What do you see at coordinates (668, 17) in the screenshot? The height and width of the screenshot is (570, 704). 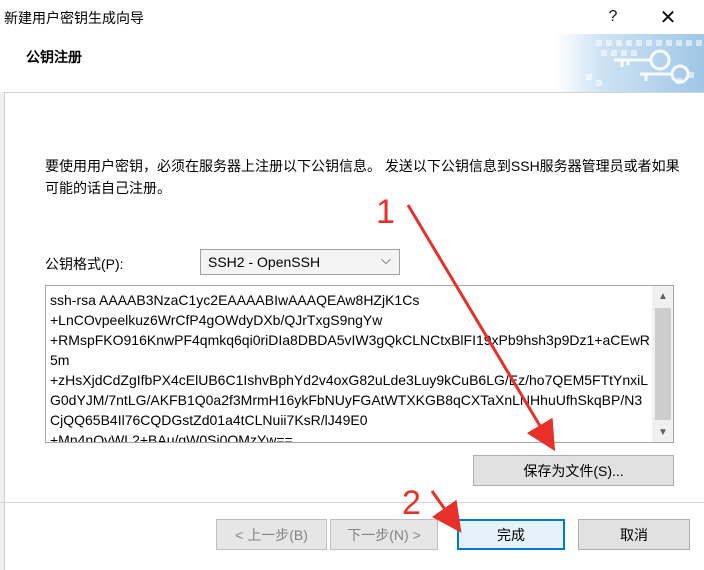 I see `close-button: ✕` at bounding box center [668, 17].